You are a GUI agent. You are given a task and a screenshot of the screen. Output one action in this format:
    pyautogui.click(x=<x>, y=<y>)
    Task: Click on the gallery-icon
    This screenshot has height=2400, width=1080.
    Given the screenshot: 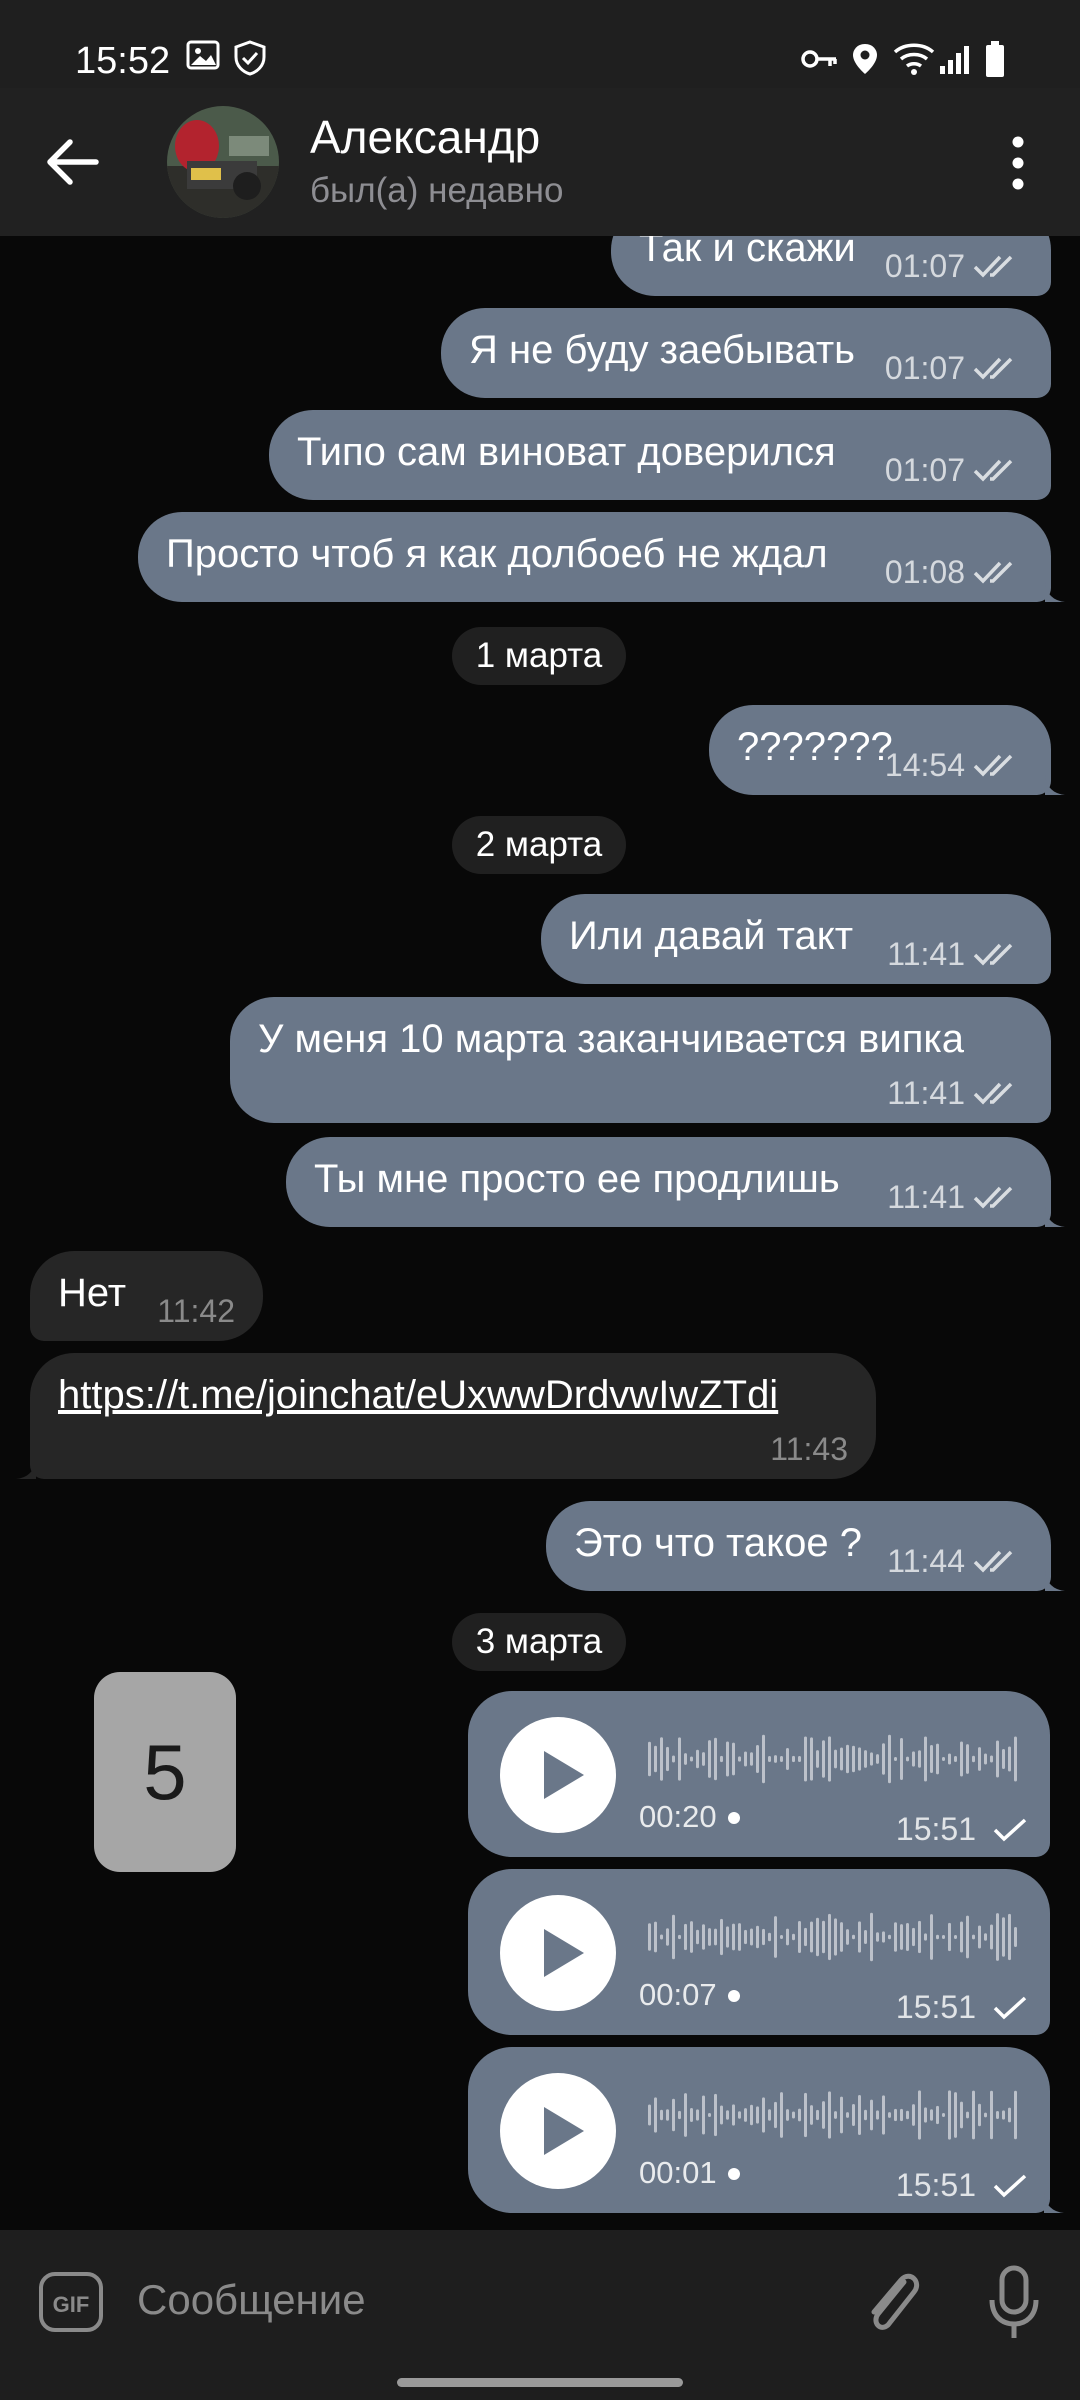 What is the action you would take?
    pyautogui.click(x=203, y=55)
    